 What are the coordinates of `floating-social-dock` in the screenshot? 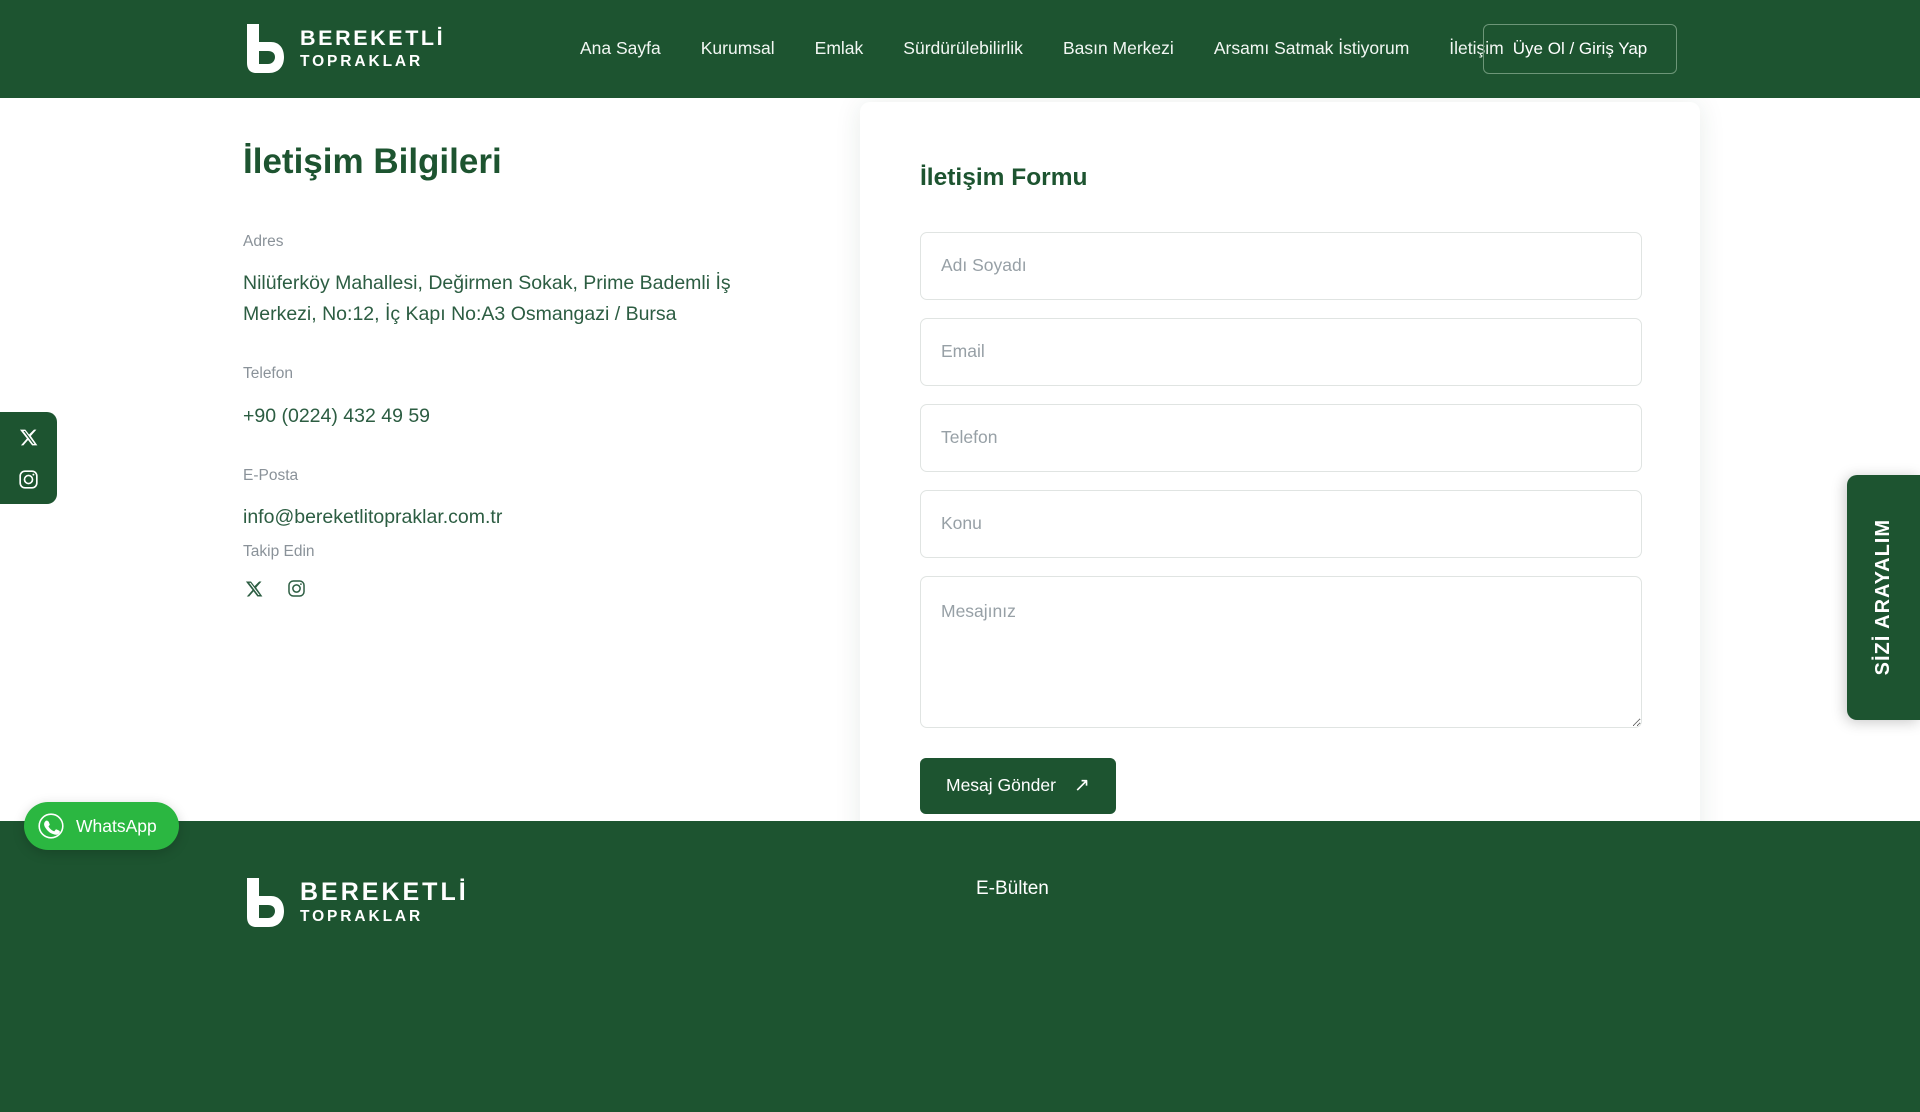 It's located at (28, 458).